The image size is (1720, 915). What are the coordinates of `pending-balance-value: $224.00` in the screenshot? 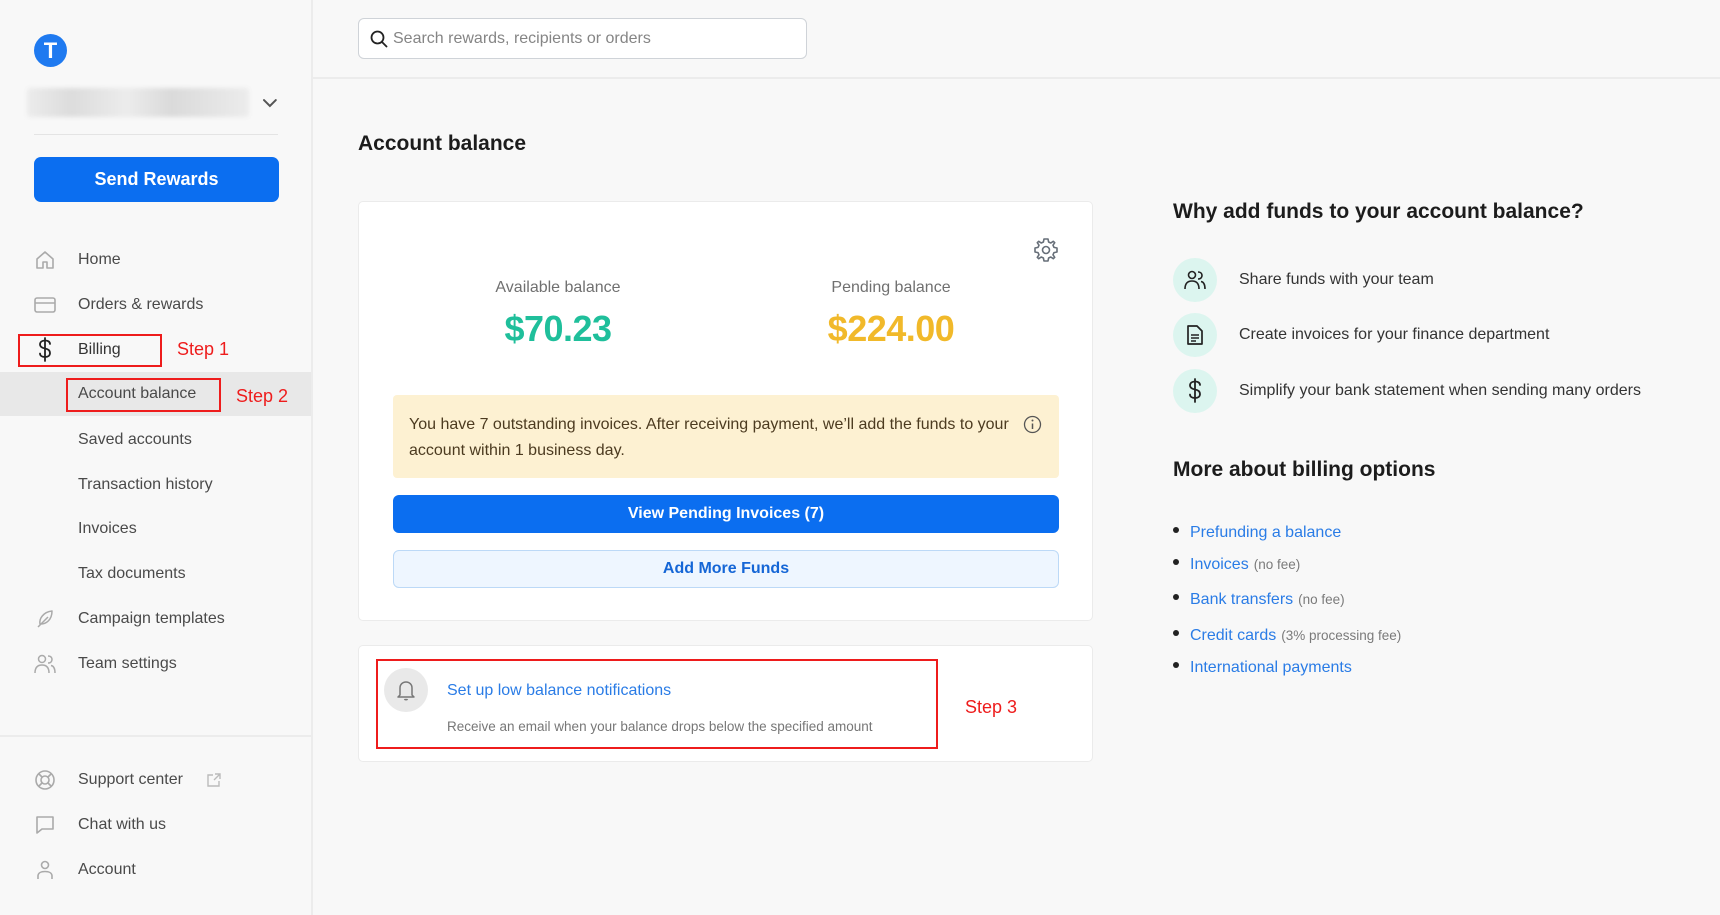 It's located at (891, 328).